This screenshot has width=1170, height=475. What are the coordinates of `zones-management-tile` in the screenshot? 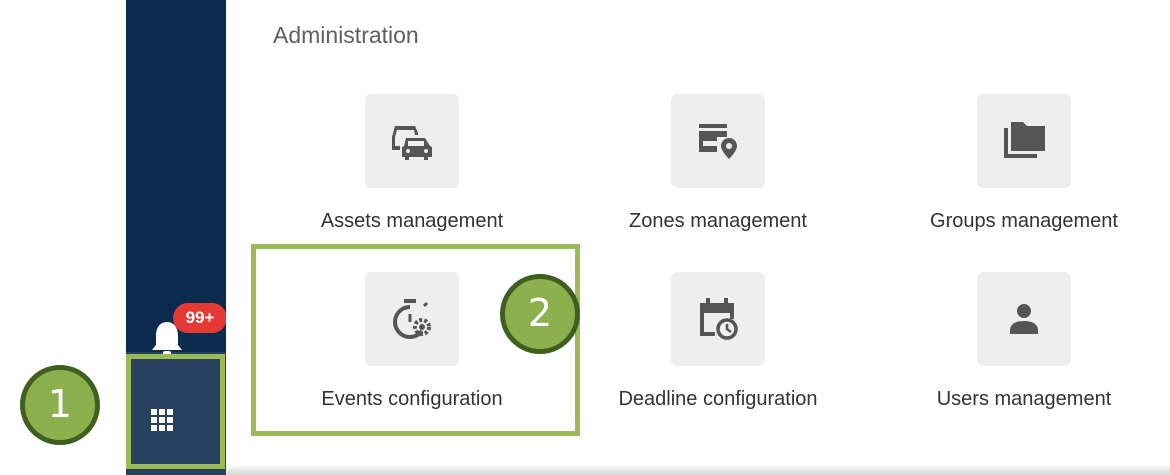 It's located at (718, 141).